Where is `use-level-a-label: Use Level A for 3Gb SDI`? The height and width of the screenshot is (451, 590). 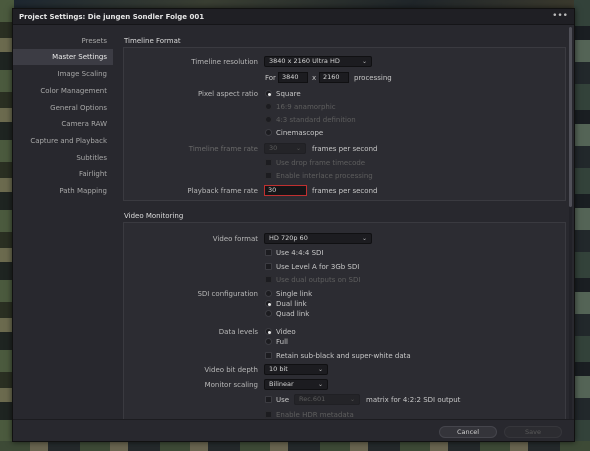 use-level-a-label: Use Level A for 3Gb SDI is located at coordinates (318, 267).